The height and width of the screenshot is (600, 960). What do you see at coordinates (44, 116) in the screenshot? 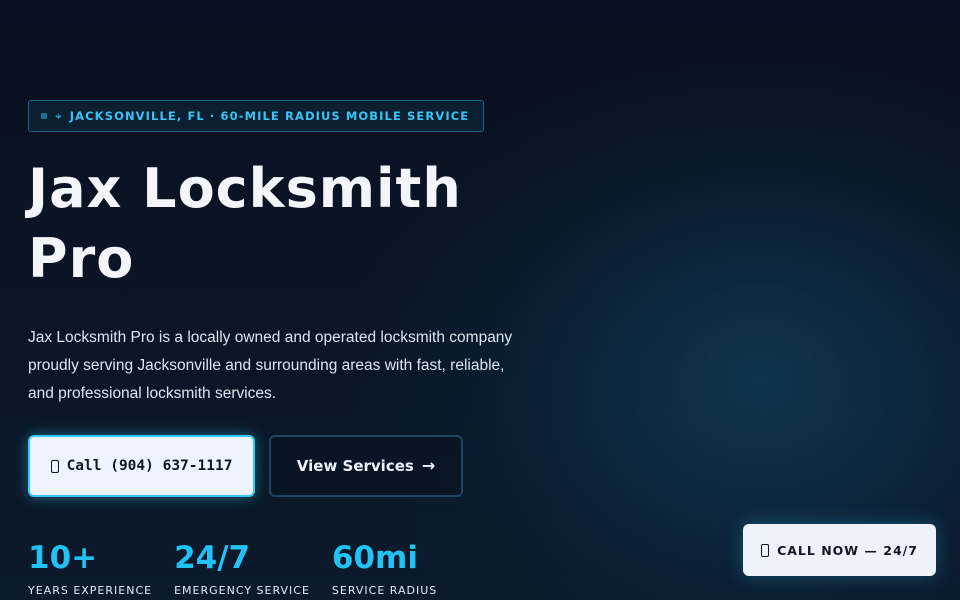
I see `badge-dot-icon` at bounding box center [44, 116].